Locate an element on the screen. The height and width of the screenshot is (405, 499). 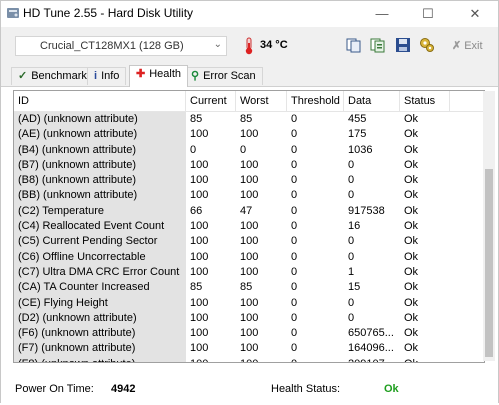
table-row: (B4) (unknown attribute) 0 0 0 1036 Ok is located at coordinates (249, 150).